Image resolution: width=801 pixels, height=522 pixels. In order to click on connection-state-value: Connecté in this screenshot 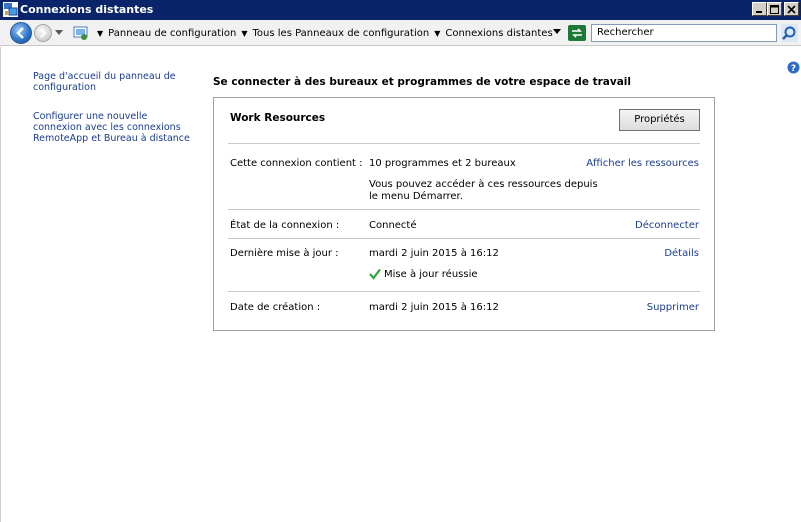, I will do `click(393, 225)`.